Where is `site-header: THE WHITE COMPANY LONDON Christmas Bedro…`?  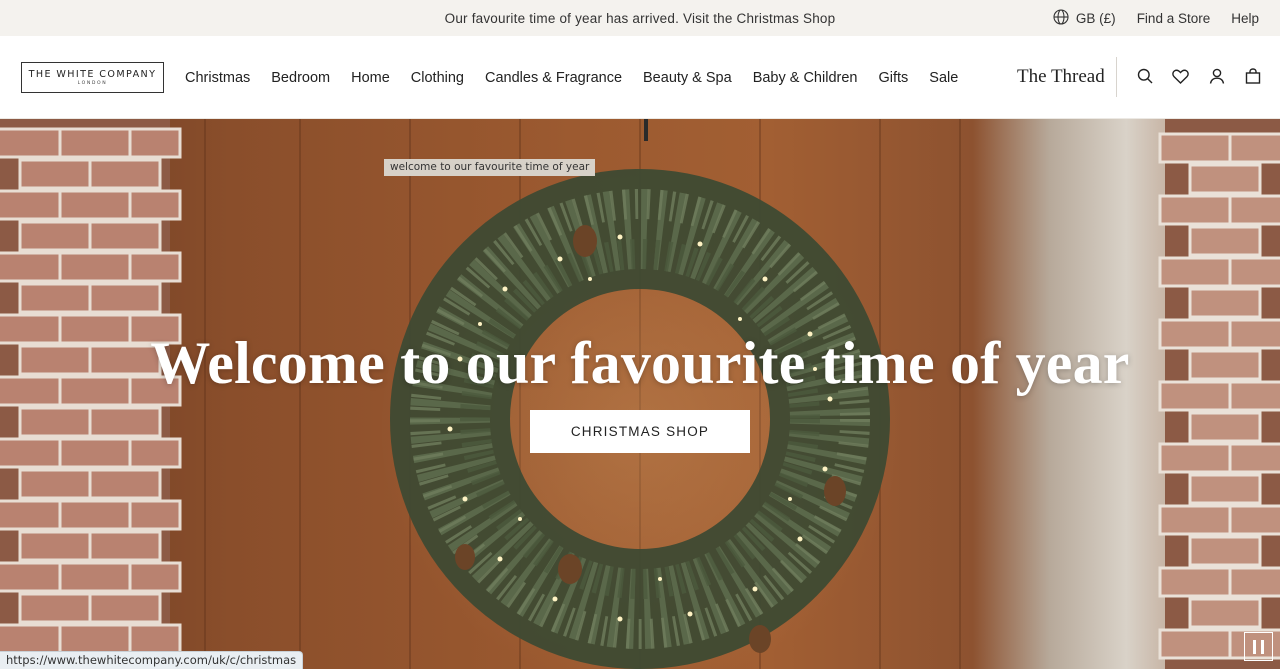
site-header: THE WHITE COMPANY LONDON Christmas Bedro… is located at coordinates (640, 77).